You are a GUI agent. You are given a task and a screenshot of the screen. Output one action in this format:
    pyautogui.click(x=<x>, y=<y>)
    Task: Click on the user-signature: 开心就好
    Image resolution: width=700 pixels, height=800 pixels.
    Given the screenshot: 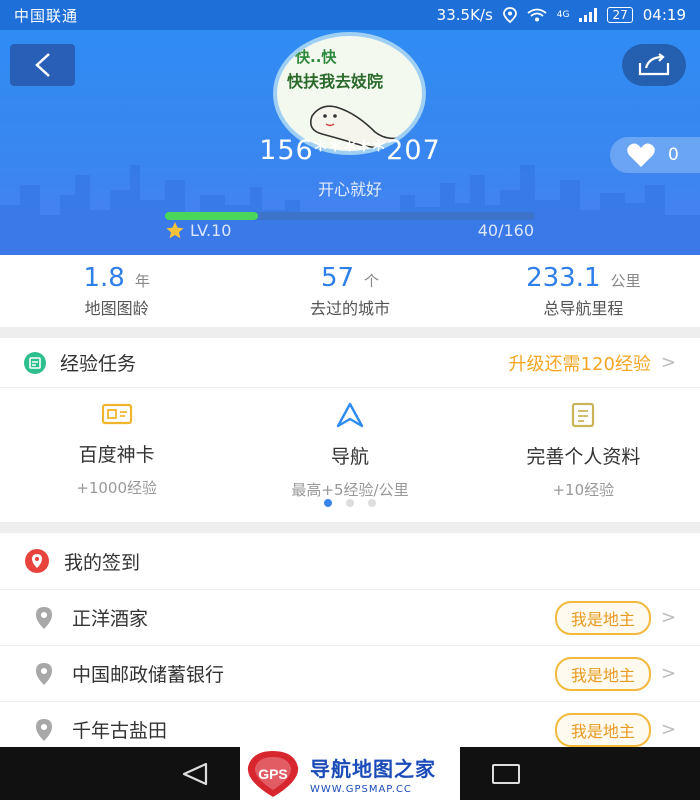 What is the action you would take?
    pyautogui.click(x=349, y=189)
    